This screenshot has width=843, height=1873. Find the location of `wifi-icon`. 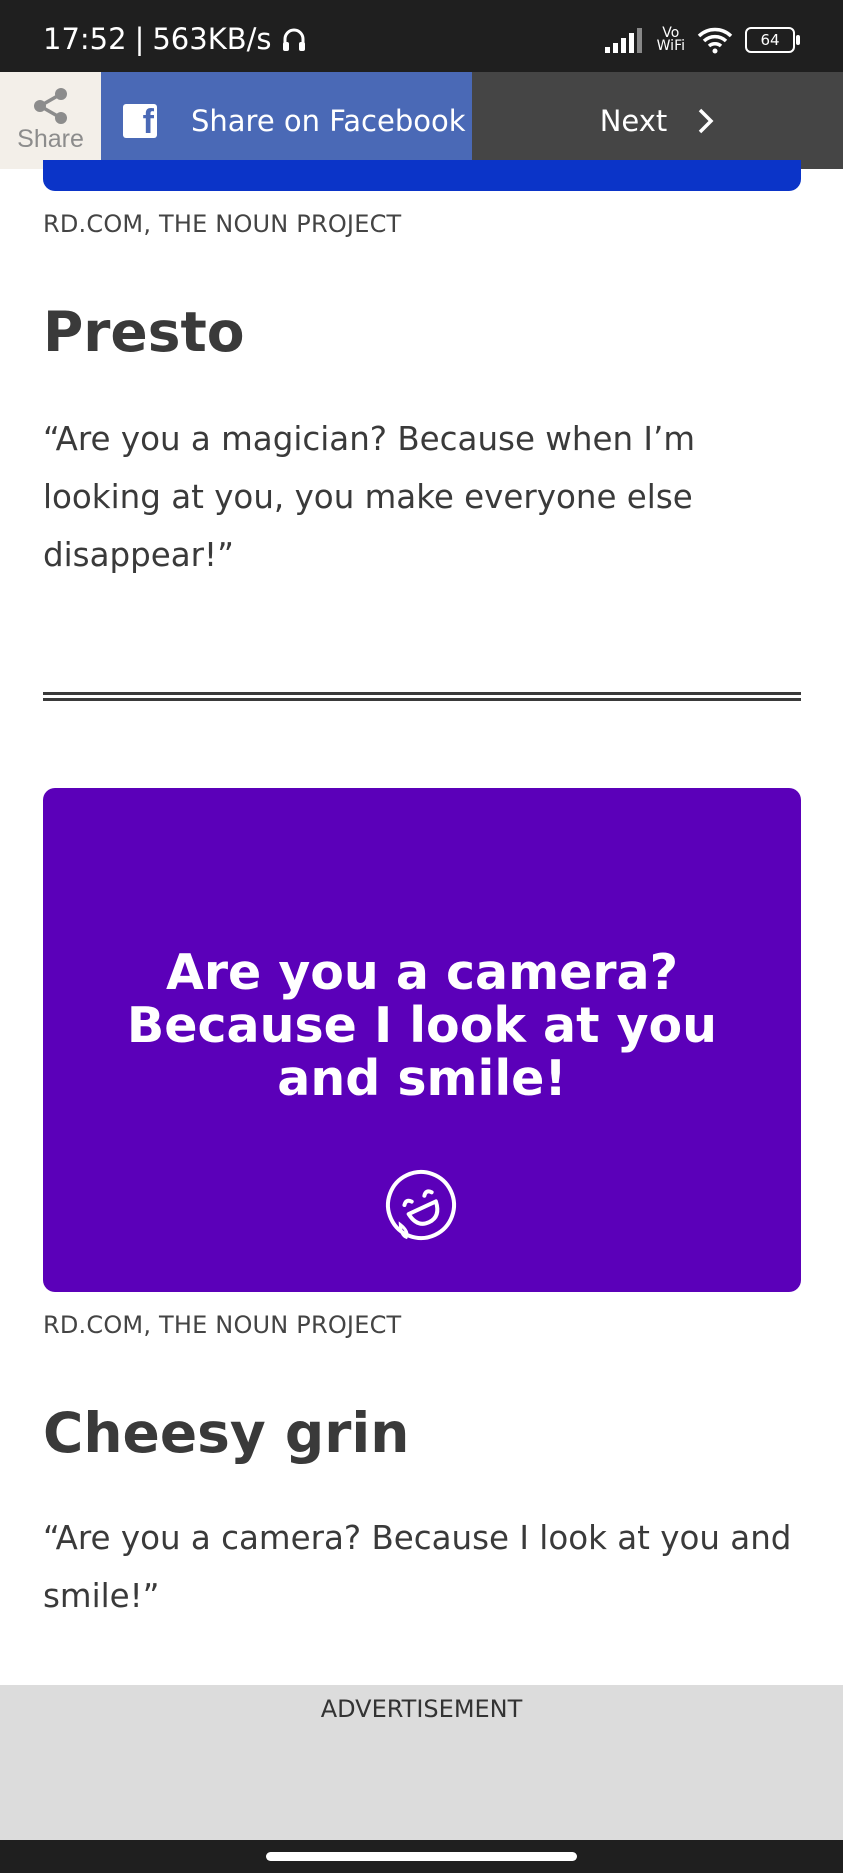

wifi-icon is located at coordinates (715, 40).